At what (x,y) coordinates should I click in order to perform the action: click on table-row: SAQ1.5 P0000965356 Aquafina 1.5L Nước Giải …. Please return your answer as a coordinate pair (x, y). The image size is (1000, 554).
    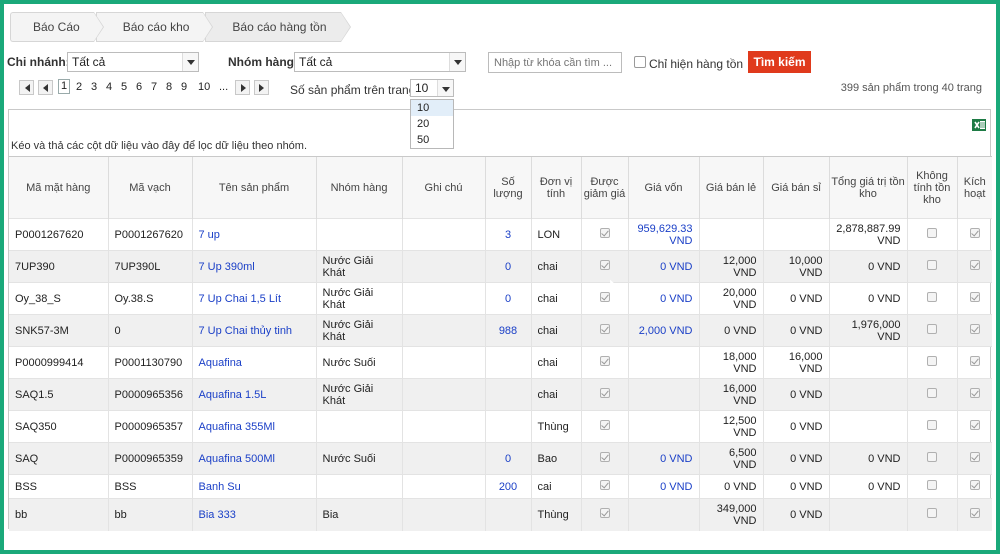
    Looking at the image, I should click on (500, 394).